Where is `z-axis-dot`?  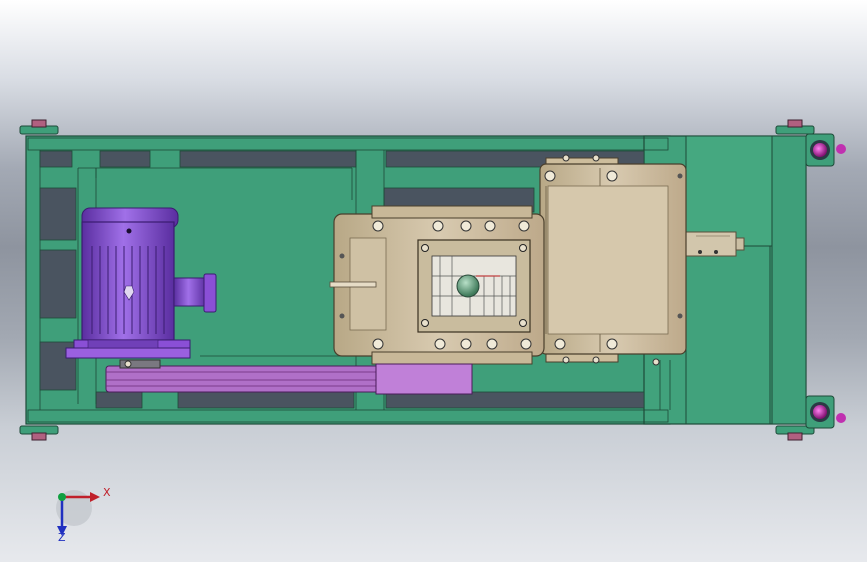
z-axis-dot is located at coordinates (62, 497).